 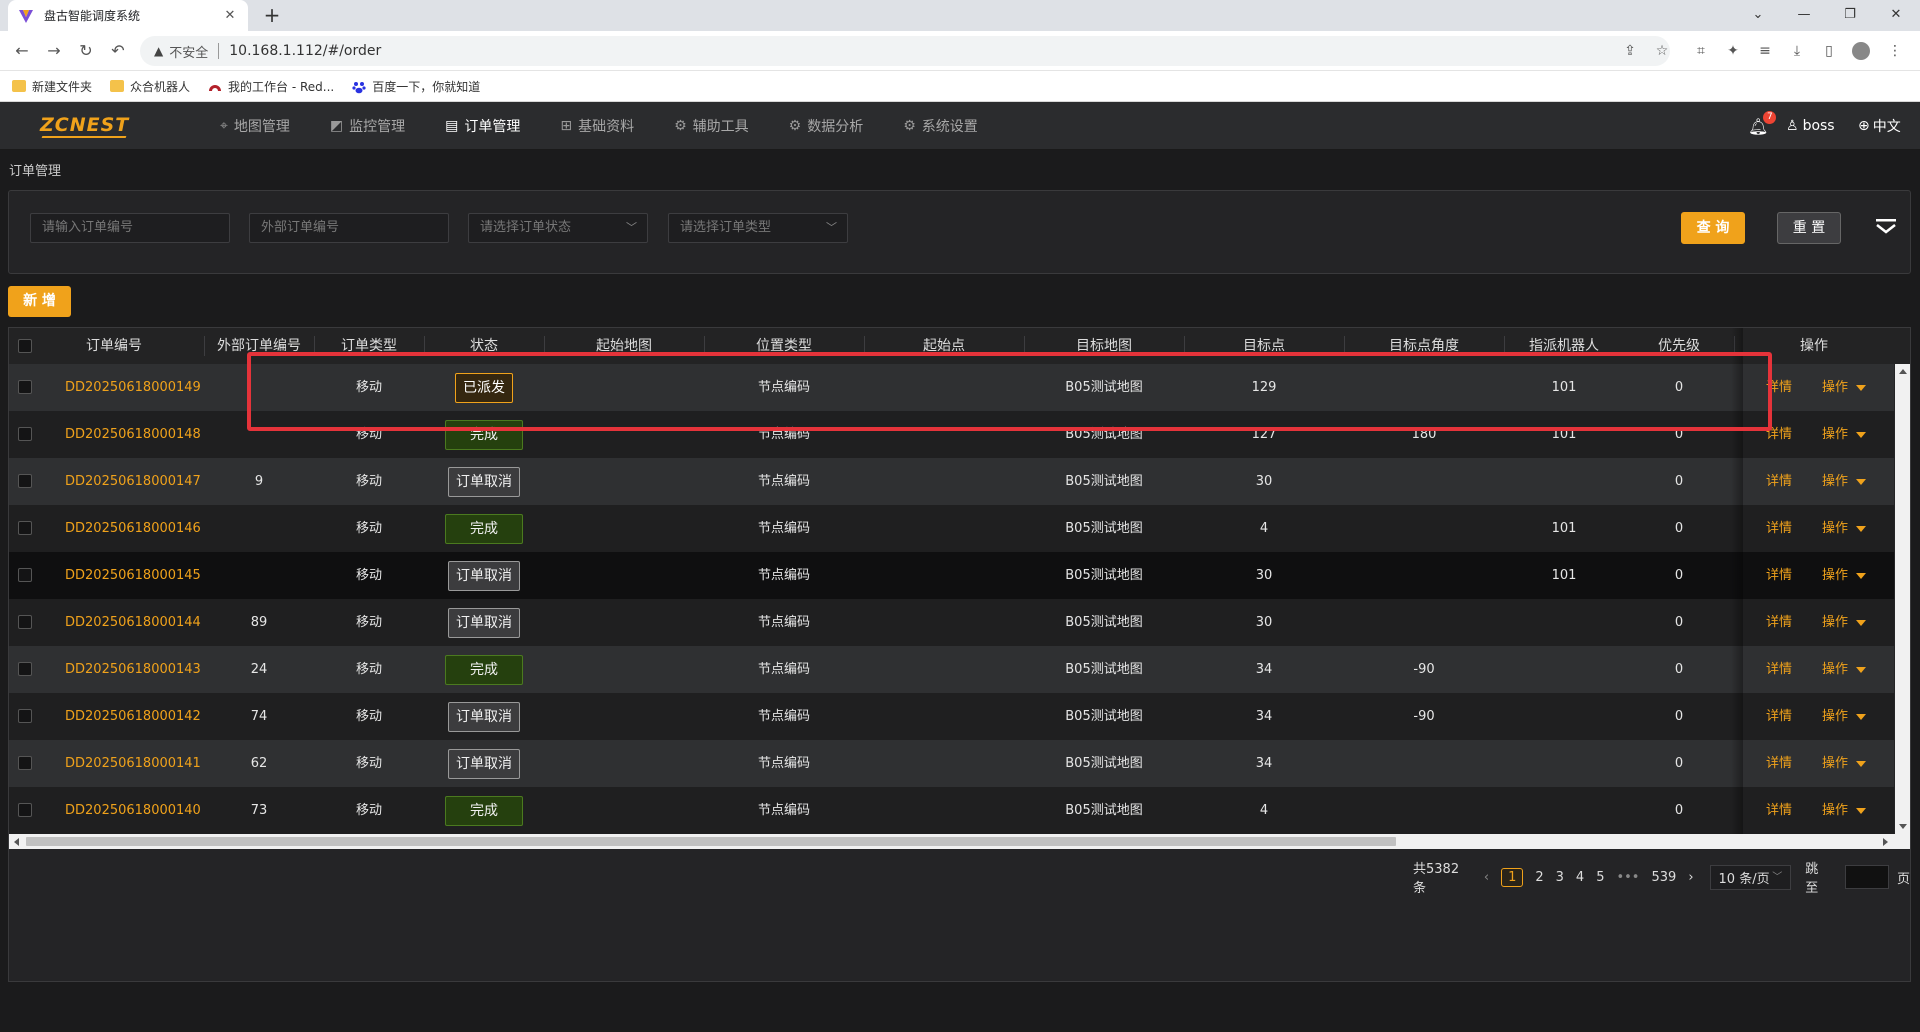 I want to click on order-no-cell: DD20250618000141, so click(x=135, y=763).